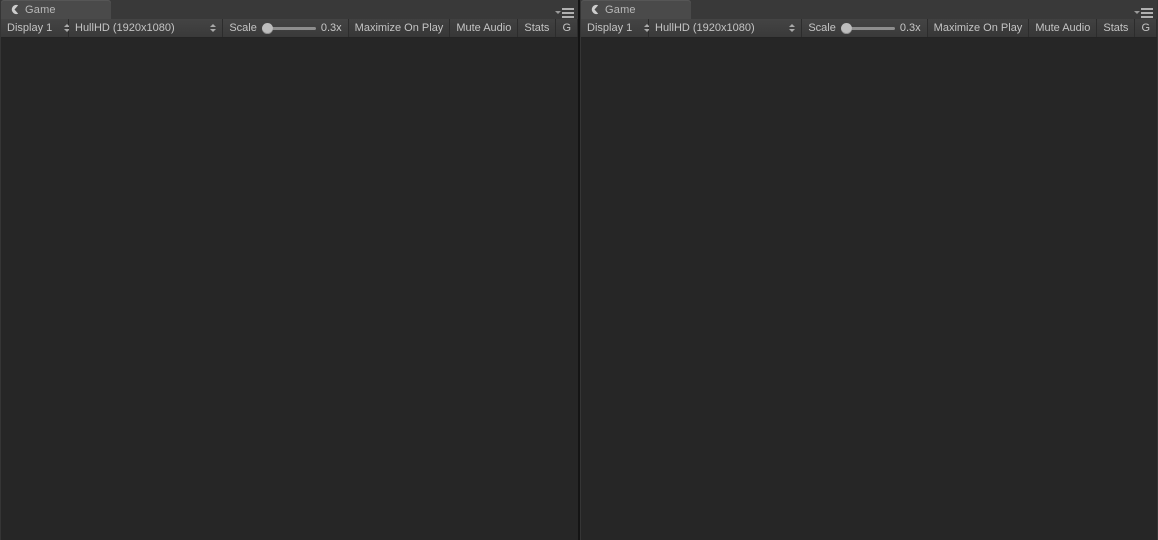 This screenshot has width=1158, height=540. I want to click on mute-audio-label-right: Mute Audio, so click(1063, 28).